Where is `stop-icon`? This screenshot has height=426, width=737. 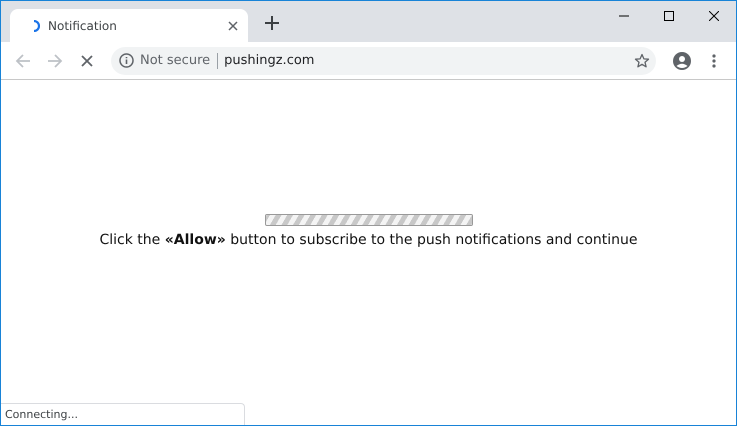 stop-icon is located at coordinates (87, 60).